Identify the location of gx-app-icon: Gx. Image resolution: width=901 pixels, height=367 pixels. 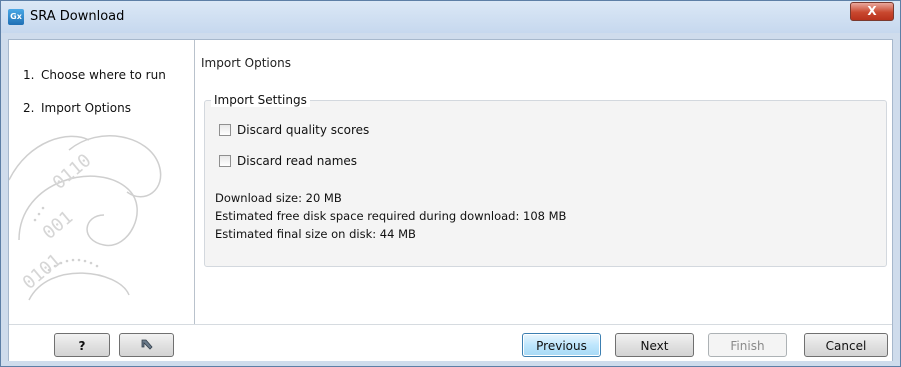
(16, 17).